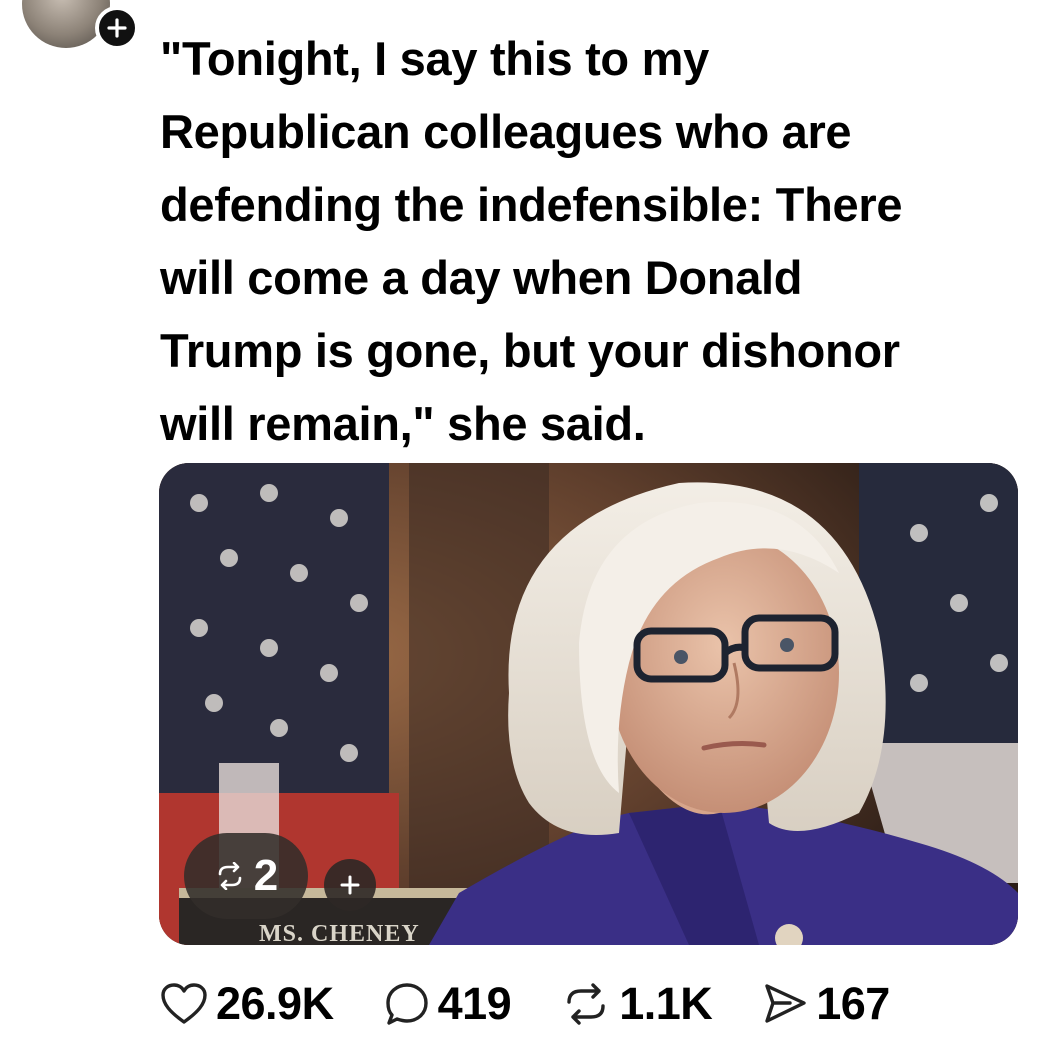 The width and height of the screenshot is (1053, 1060). I want to click on repost-button: 1.1K, so click(637, 1004).